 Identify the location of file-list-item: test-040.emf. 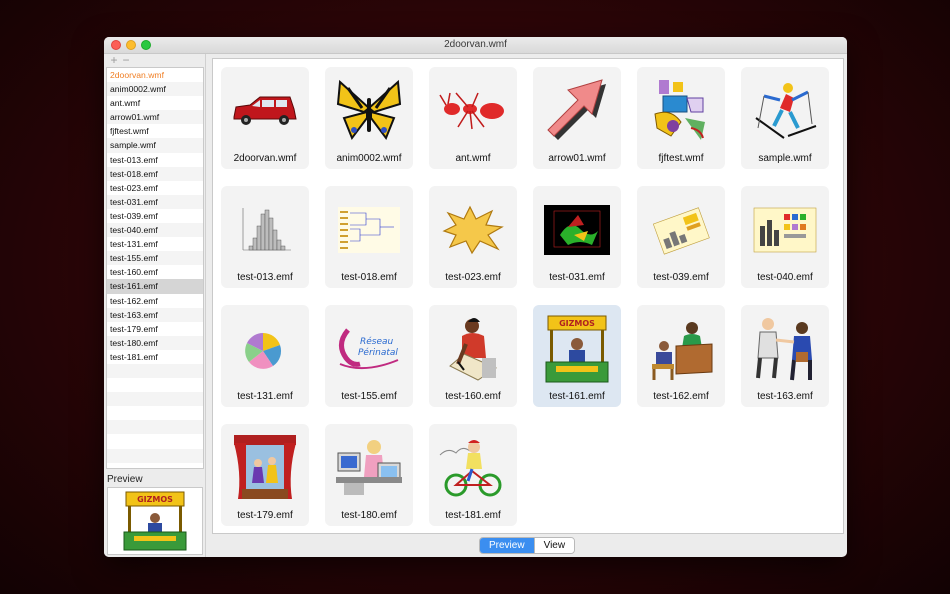
(155, 230).